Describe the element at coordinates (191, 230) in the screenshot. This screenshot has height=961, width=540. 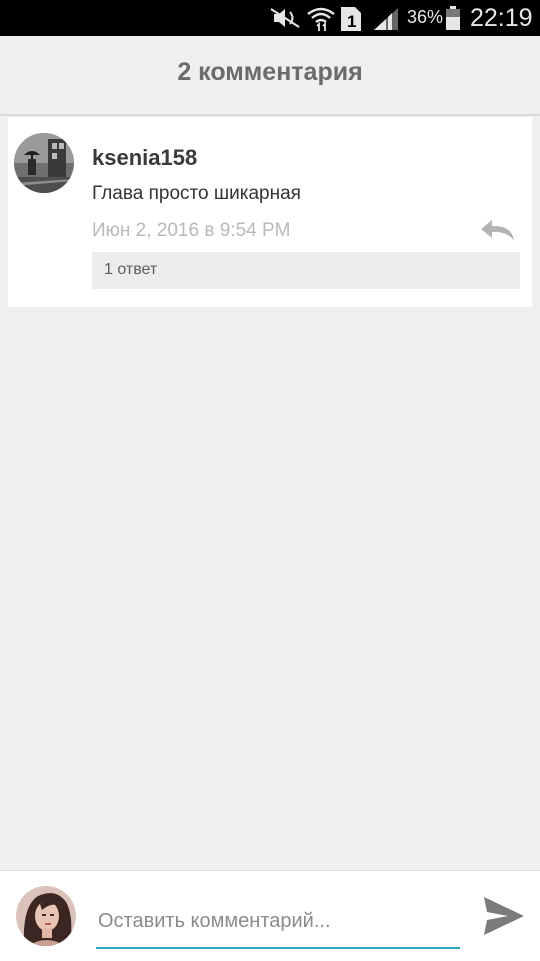
I see `comment-timestamp: Июн 2, 2016 в 9:54 PM` at that location.